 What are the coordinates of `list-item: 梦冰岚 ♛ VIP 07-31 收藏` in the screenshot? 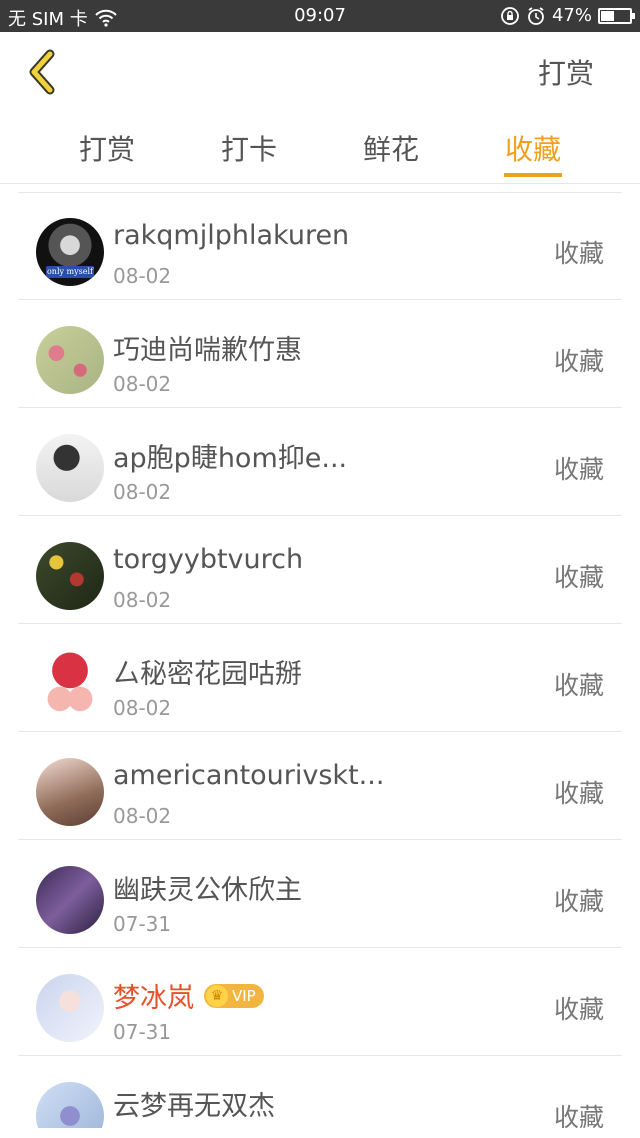 It's located at (320, 1002).